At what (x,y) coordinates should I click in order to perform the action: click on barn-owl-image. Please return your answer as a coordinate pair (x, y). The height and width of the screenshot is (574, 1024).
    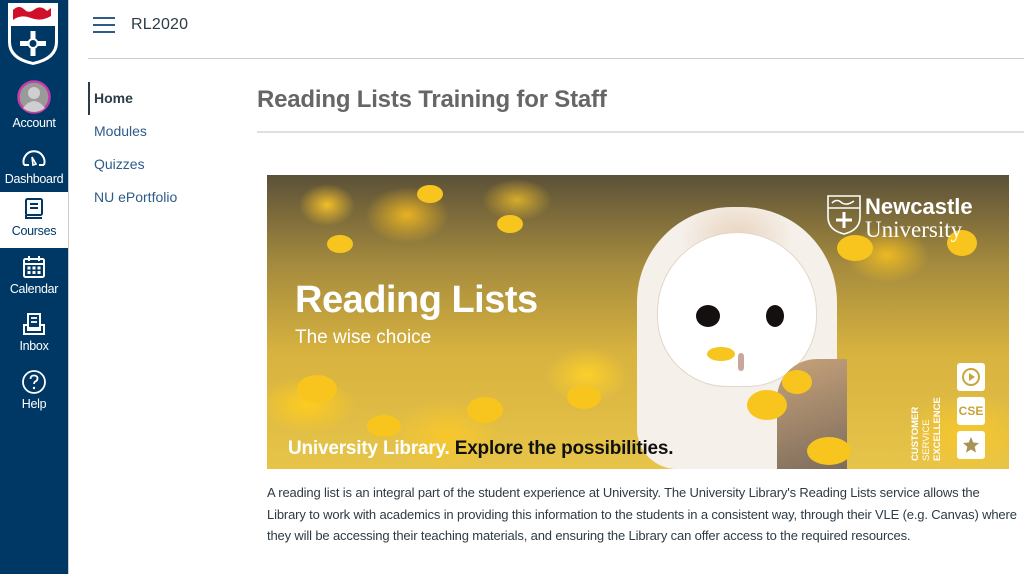
    Looking at the image, I should click on (742, 338).